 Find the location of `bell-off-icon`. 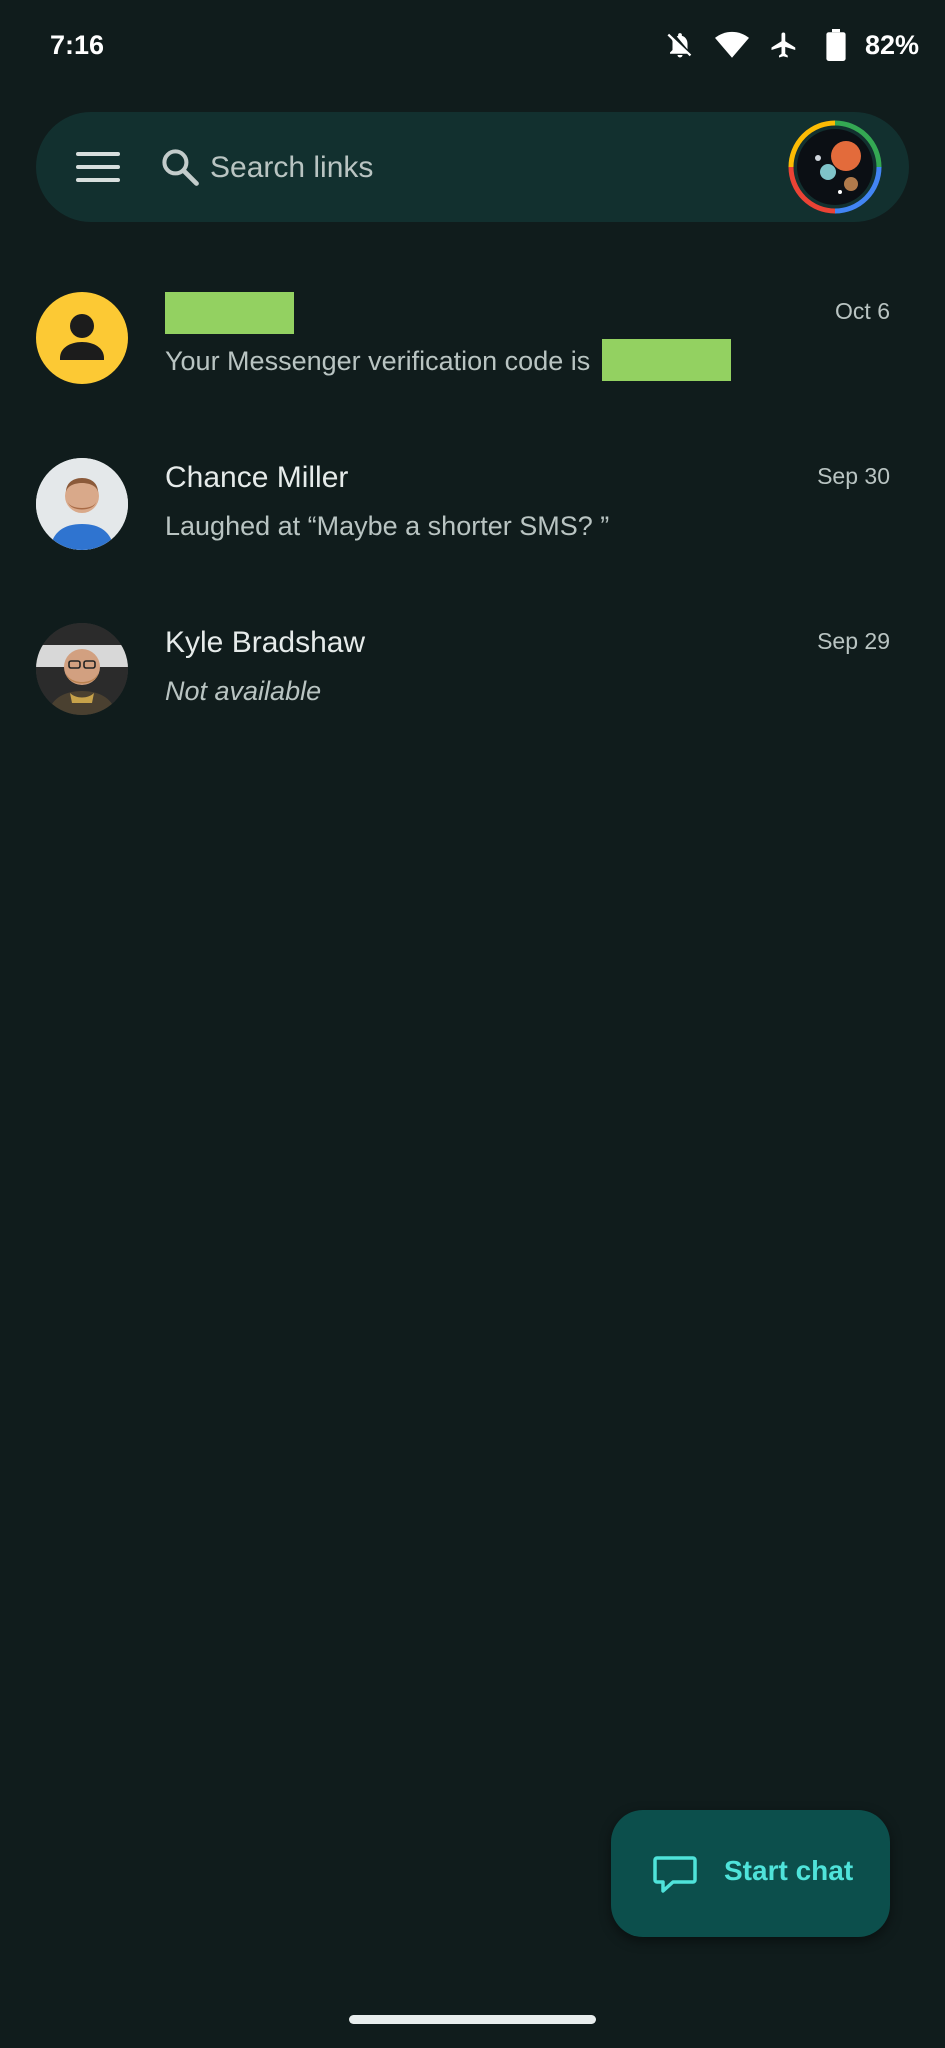

bell-off-icon is located at coordinates (680, 45).